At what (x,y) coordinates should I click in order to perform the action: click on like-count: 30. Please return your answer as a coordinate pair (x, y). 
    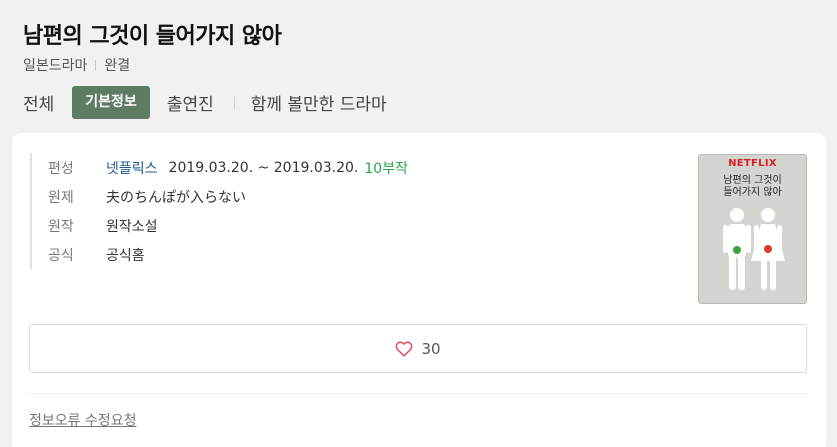
    Looking at the image, I should click on (431, 348).